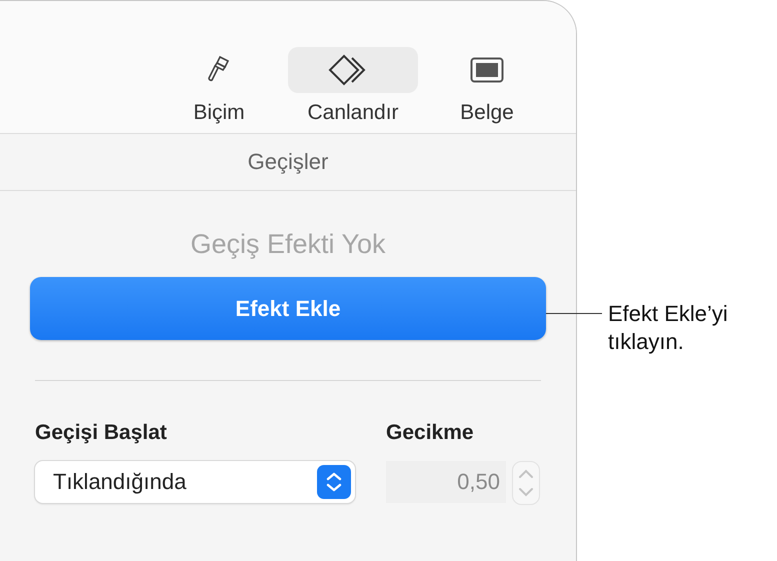  I want to click on add-effect-button: Efekt Ekle, so click(288, 308).